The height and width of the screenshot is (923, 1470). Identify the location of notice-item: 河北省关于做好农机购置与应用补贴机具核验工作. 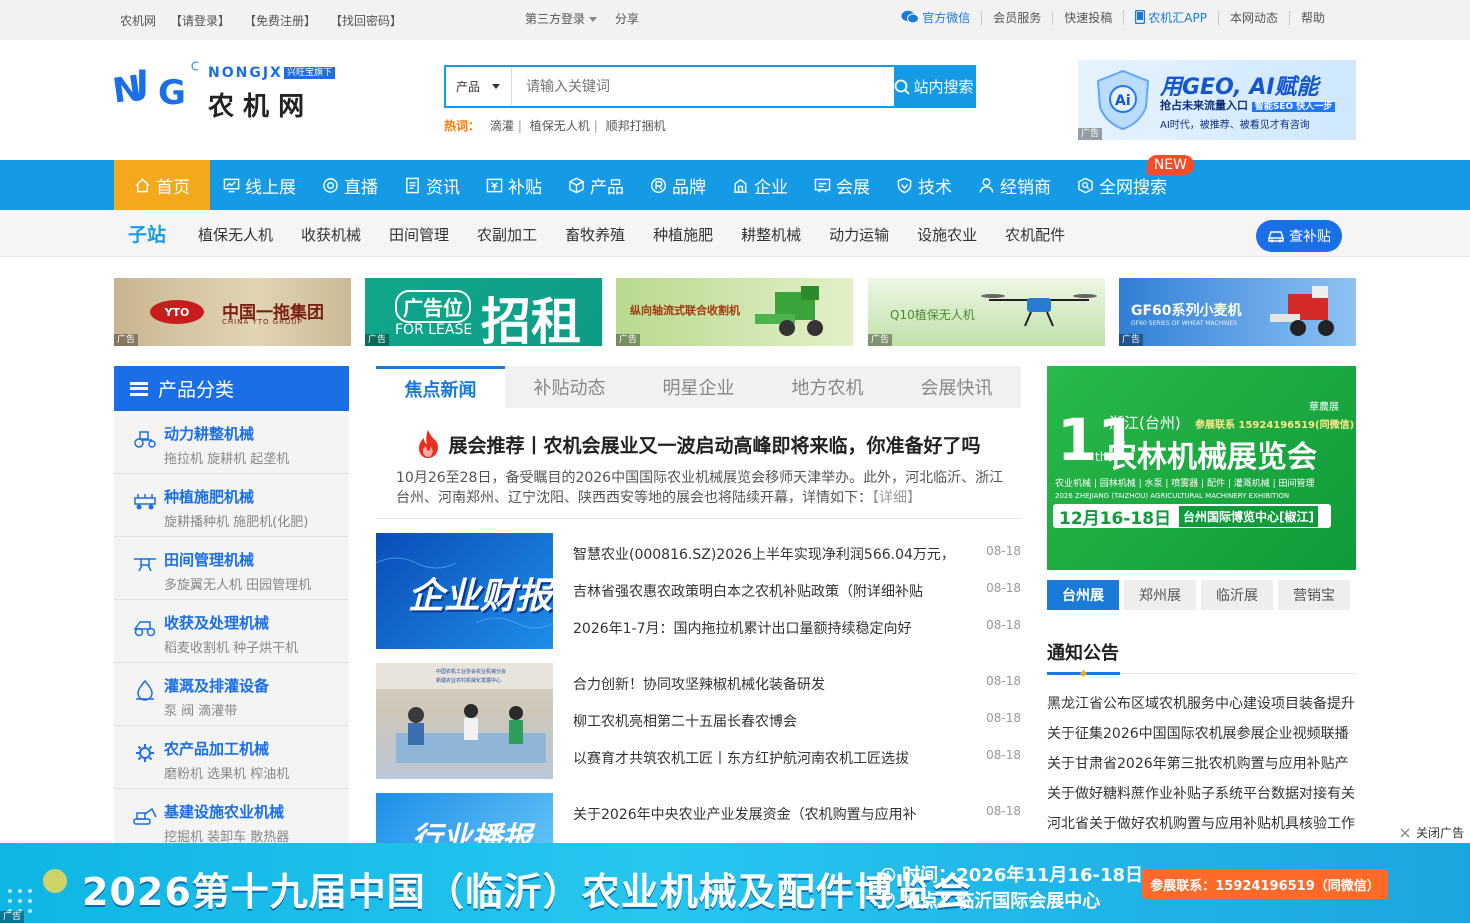
(1201, 823).